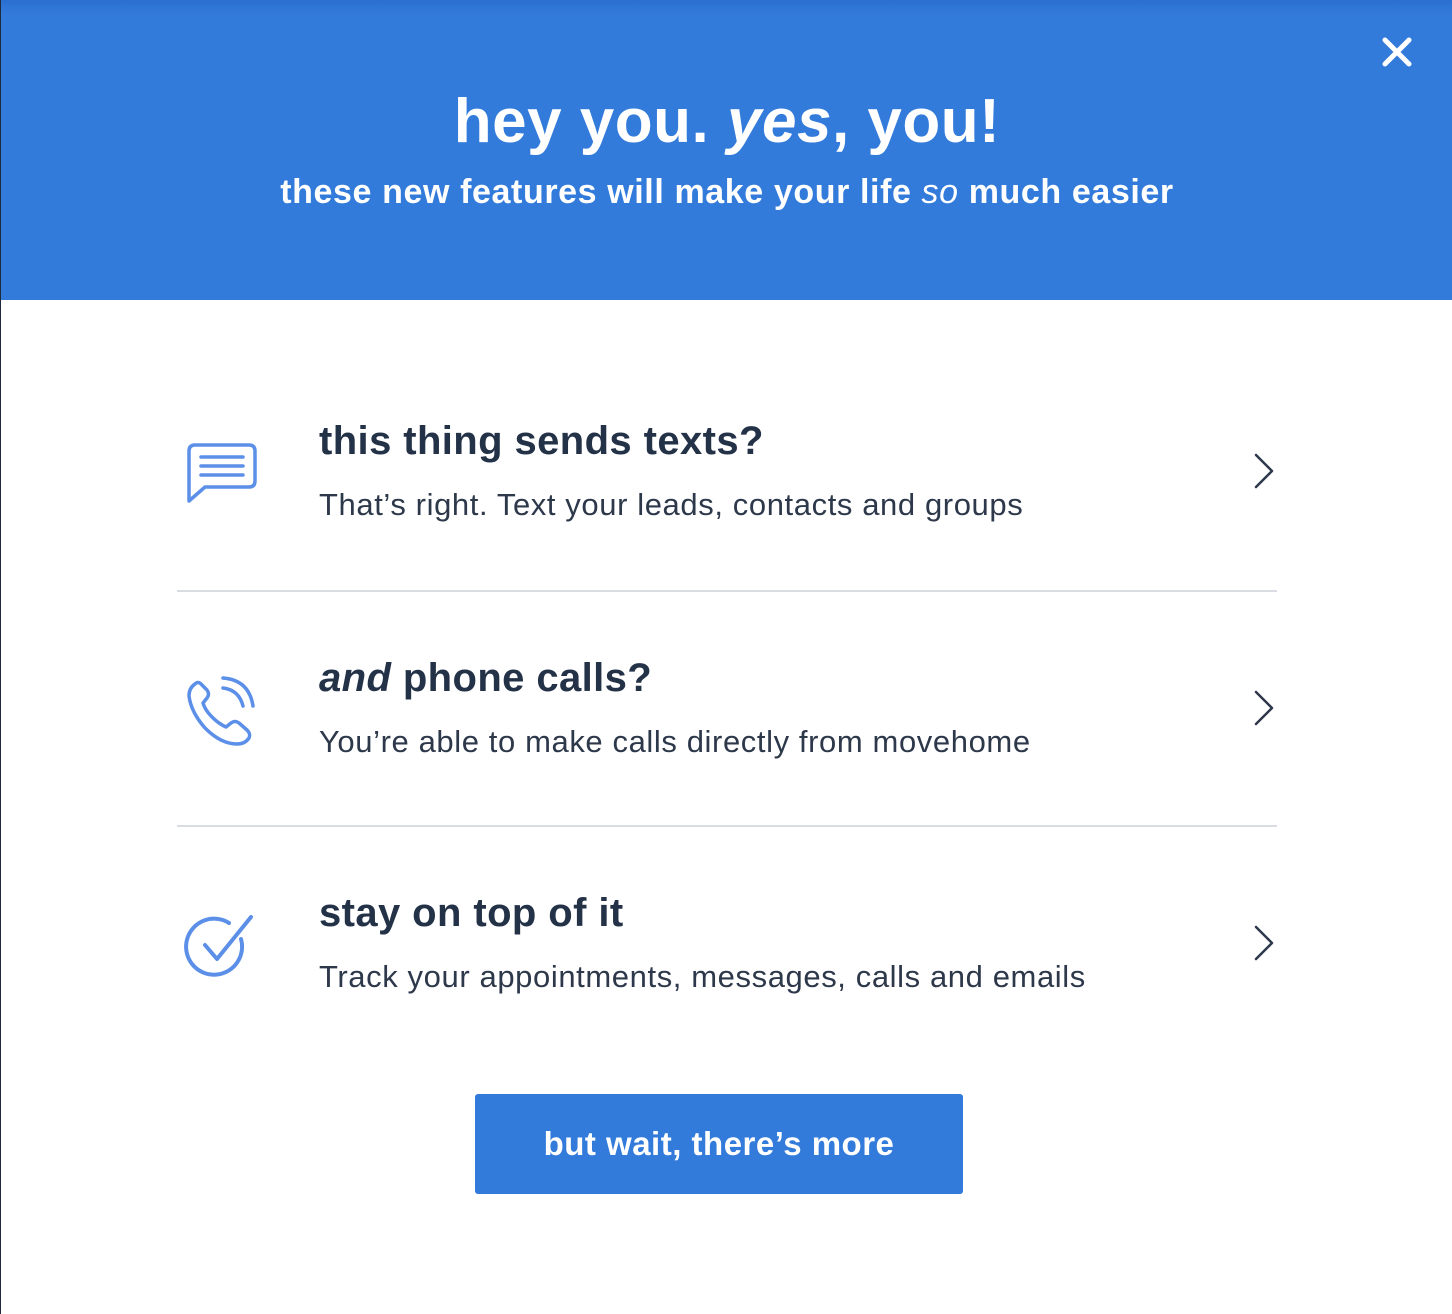 Image resolution: width=1452 pixels, height=1314 pixels. I want to click on feature-title: and phone calls?, so click(485, 678).